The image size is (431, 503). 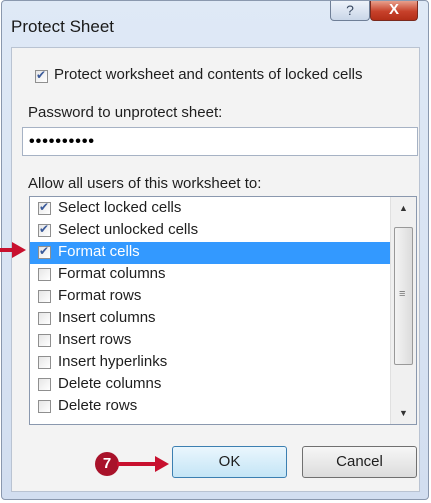 What do you see at coordinates (210, 297) in the screenshot?
I see `list-item: Format rows` at bounding box center [210, 297].